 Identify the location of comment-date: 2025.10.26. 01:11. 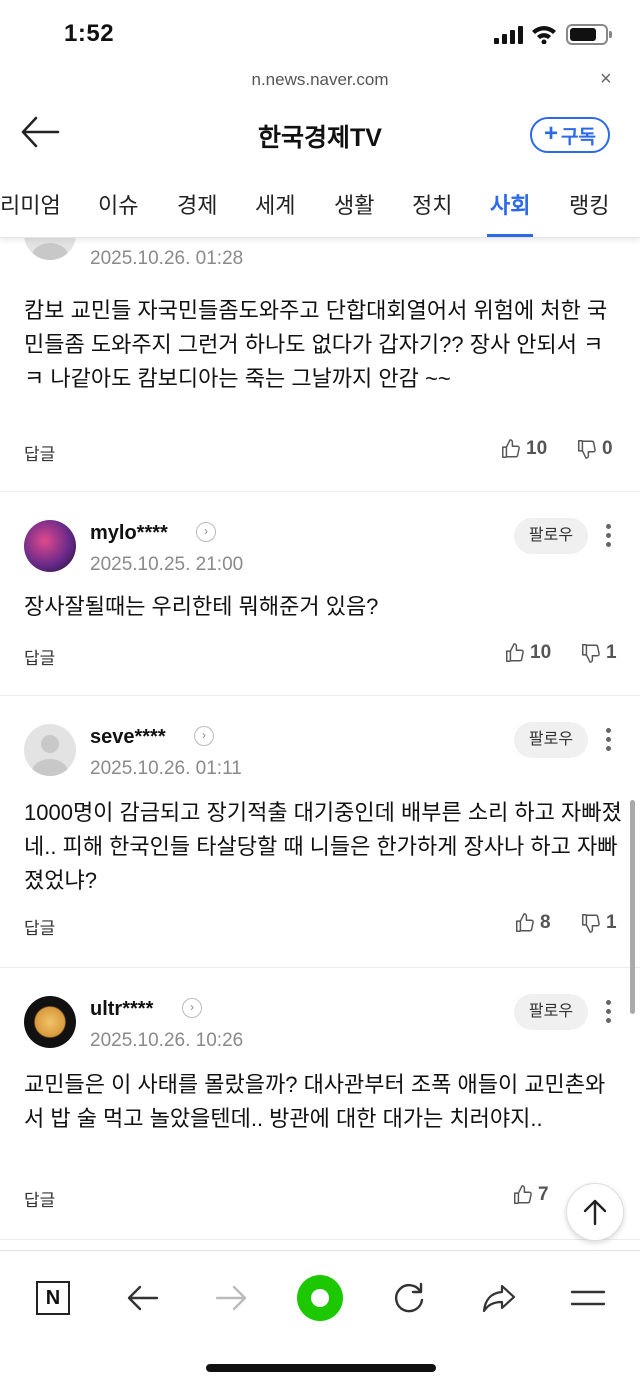
(166, 768).